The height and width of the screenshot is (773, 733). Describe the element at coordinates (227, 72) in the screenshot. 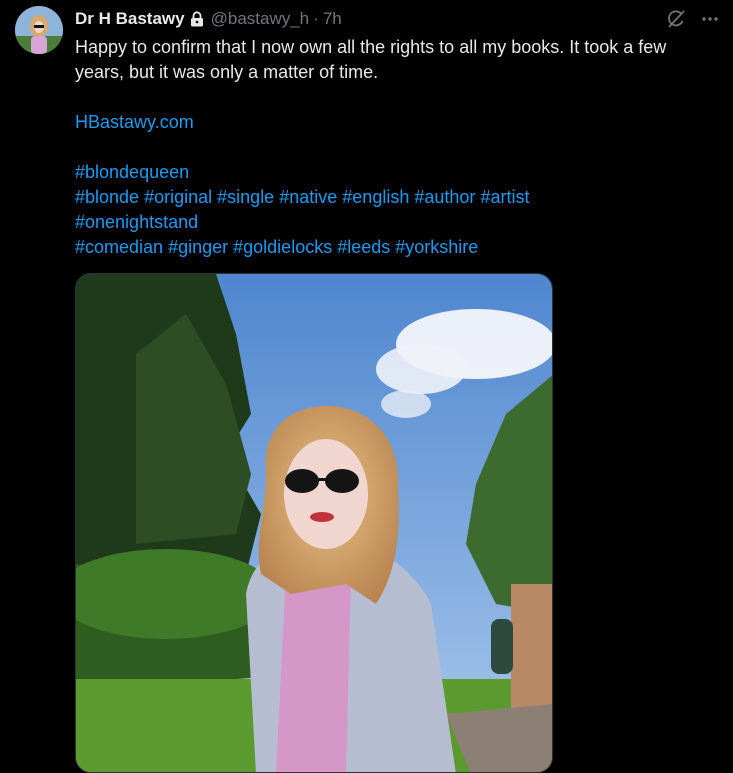

I see `tweet-text-line: years, but it was only a matter of time.` at that location.